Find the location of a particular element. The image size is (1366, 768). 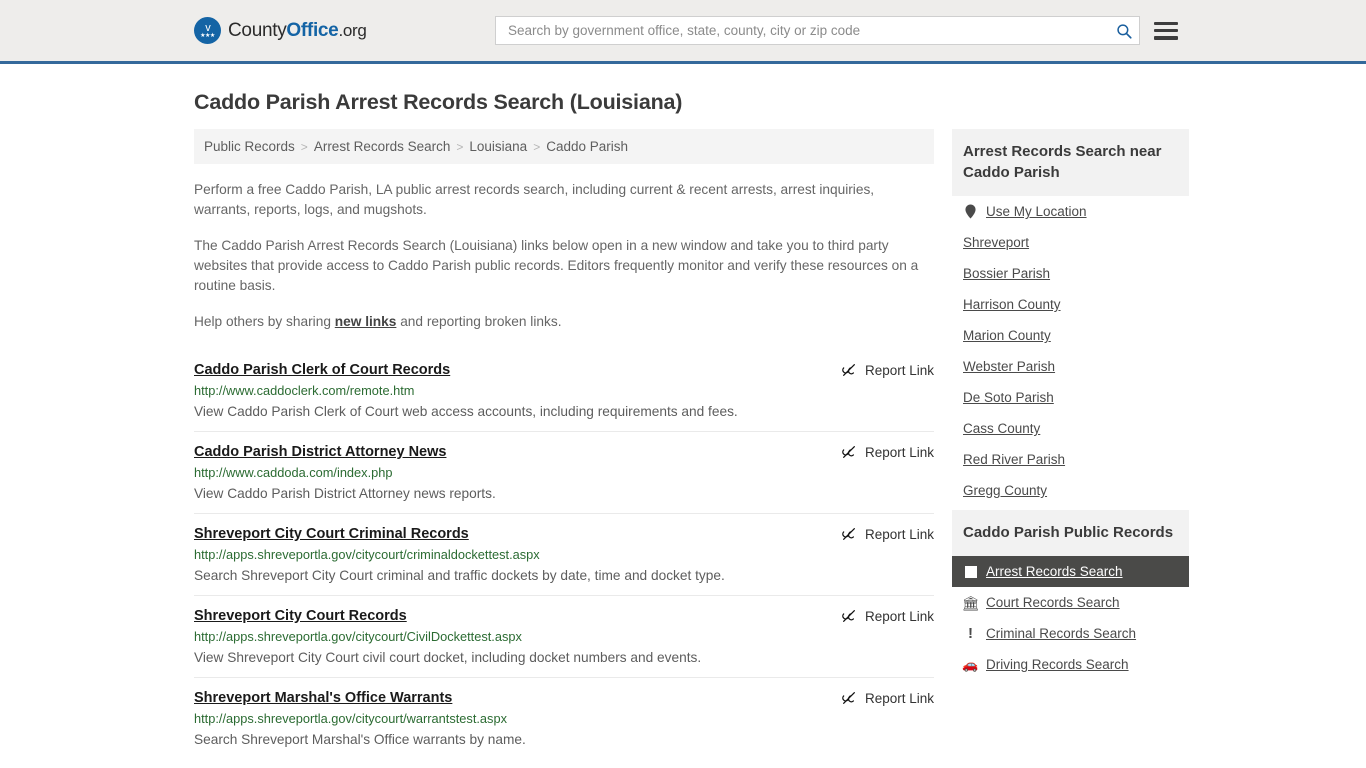

nearby-item-link: Red River Parish is located at coordinates (1014, 459).